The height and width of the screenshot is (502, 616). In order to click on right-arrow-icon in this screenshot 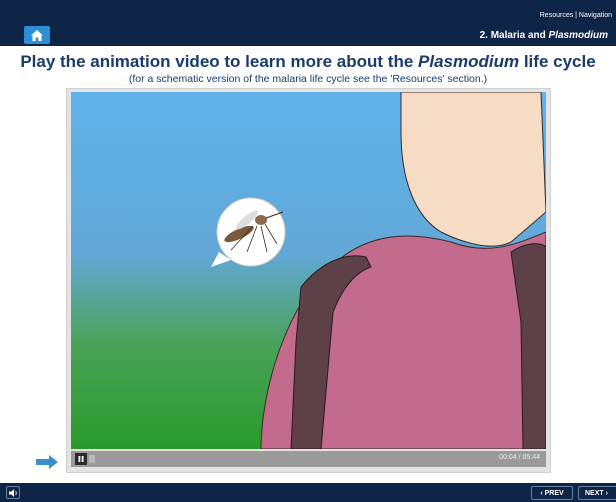, I will do `click(47, 462)`.